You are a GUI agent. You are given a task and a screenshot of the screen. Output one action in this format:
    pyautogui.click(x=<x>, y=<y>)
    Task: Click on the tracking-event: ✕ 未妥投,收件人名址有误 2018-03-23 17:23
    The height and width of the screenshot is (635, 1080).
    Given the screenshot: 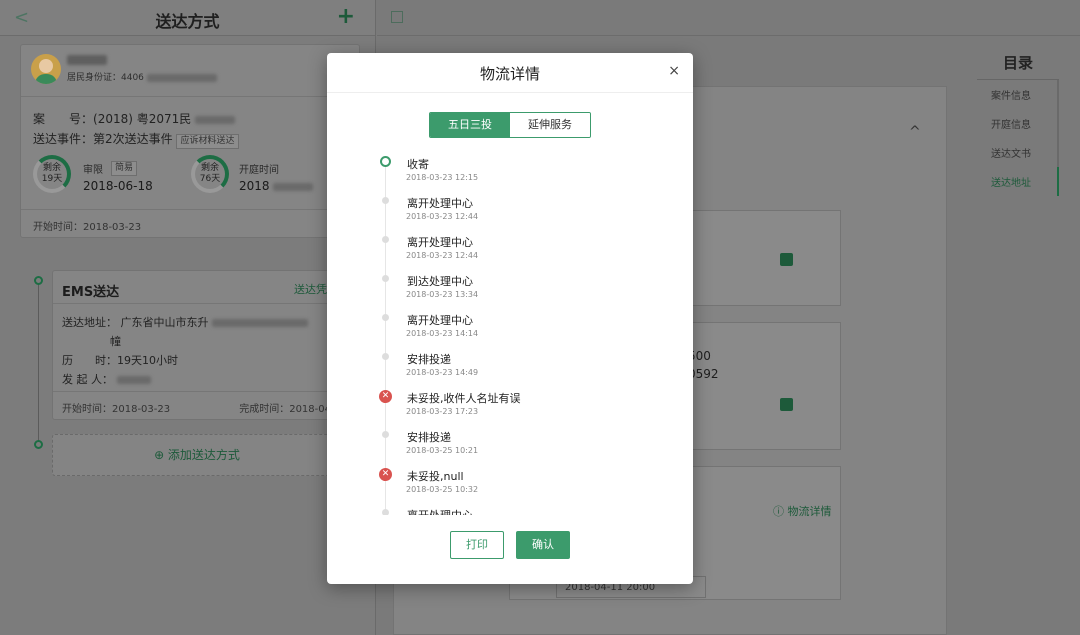 What is the action you would take?
    pyautogui.click(x=517, y=406)
    